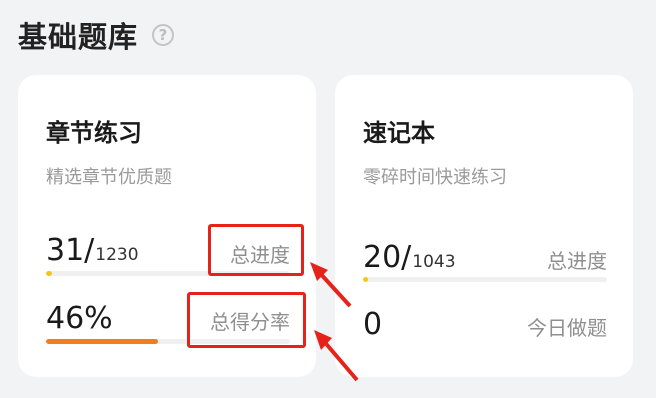  What do you see at coordinates (246, 320) in the screenshot?
I see `highlight-box-score-rate` at bounding box center [246, 320].